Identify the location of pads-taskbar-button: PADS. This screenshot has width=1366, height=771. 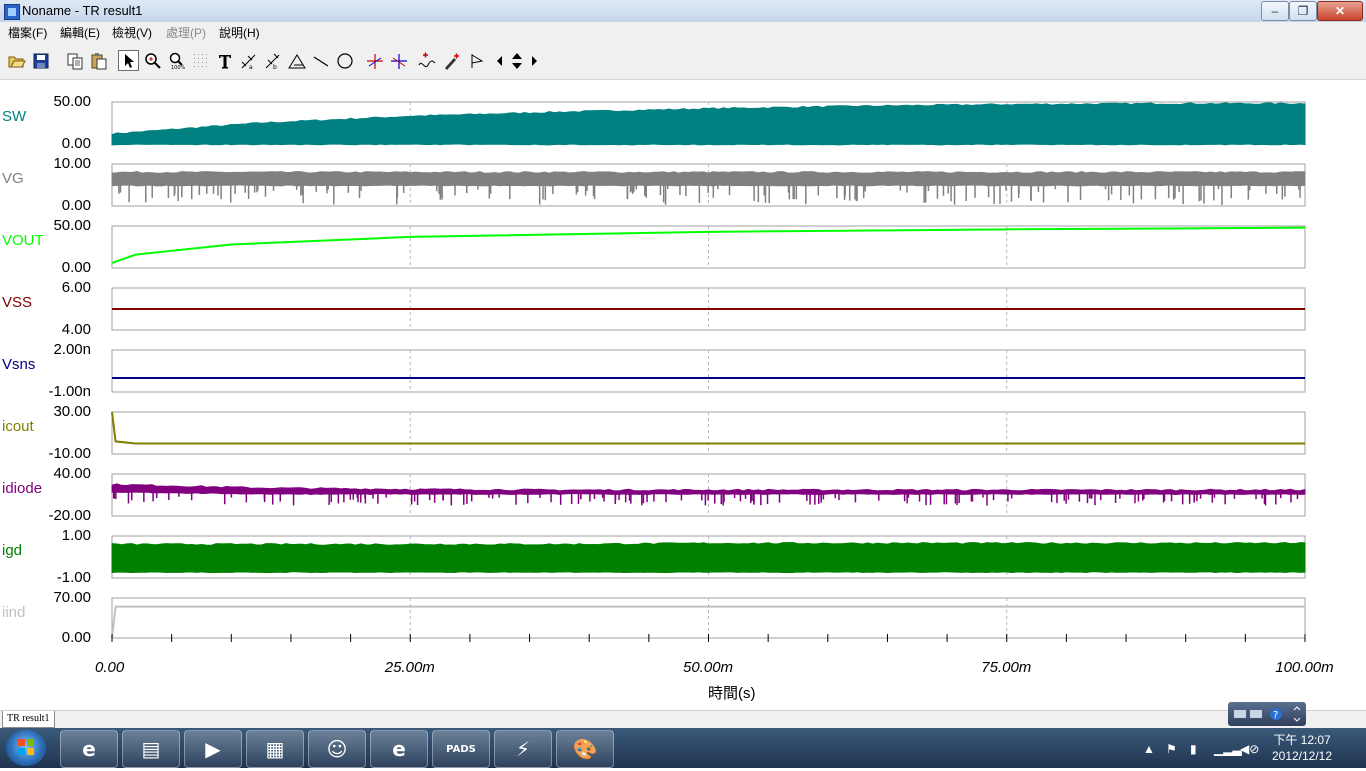
(461, 749).